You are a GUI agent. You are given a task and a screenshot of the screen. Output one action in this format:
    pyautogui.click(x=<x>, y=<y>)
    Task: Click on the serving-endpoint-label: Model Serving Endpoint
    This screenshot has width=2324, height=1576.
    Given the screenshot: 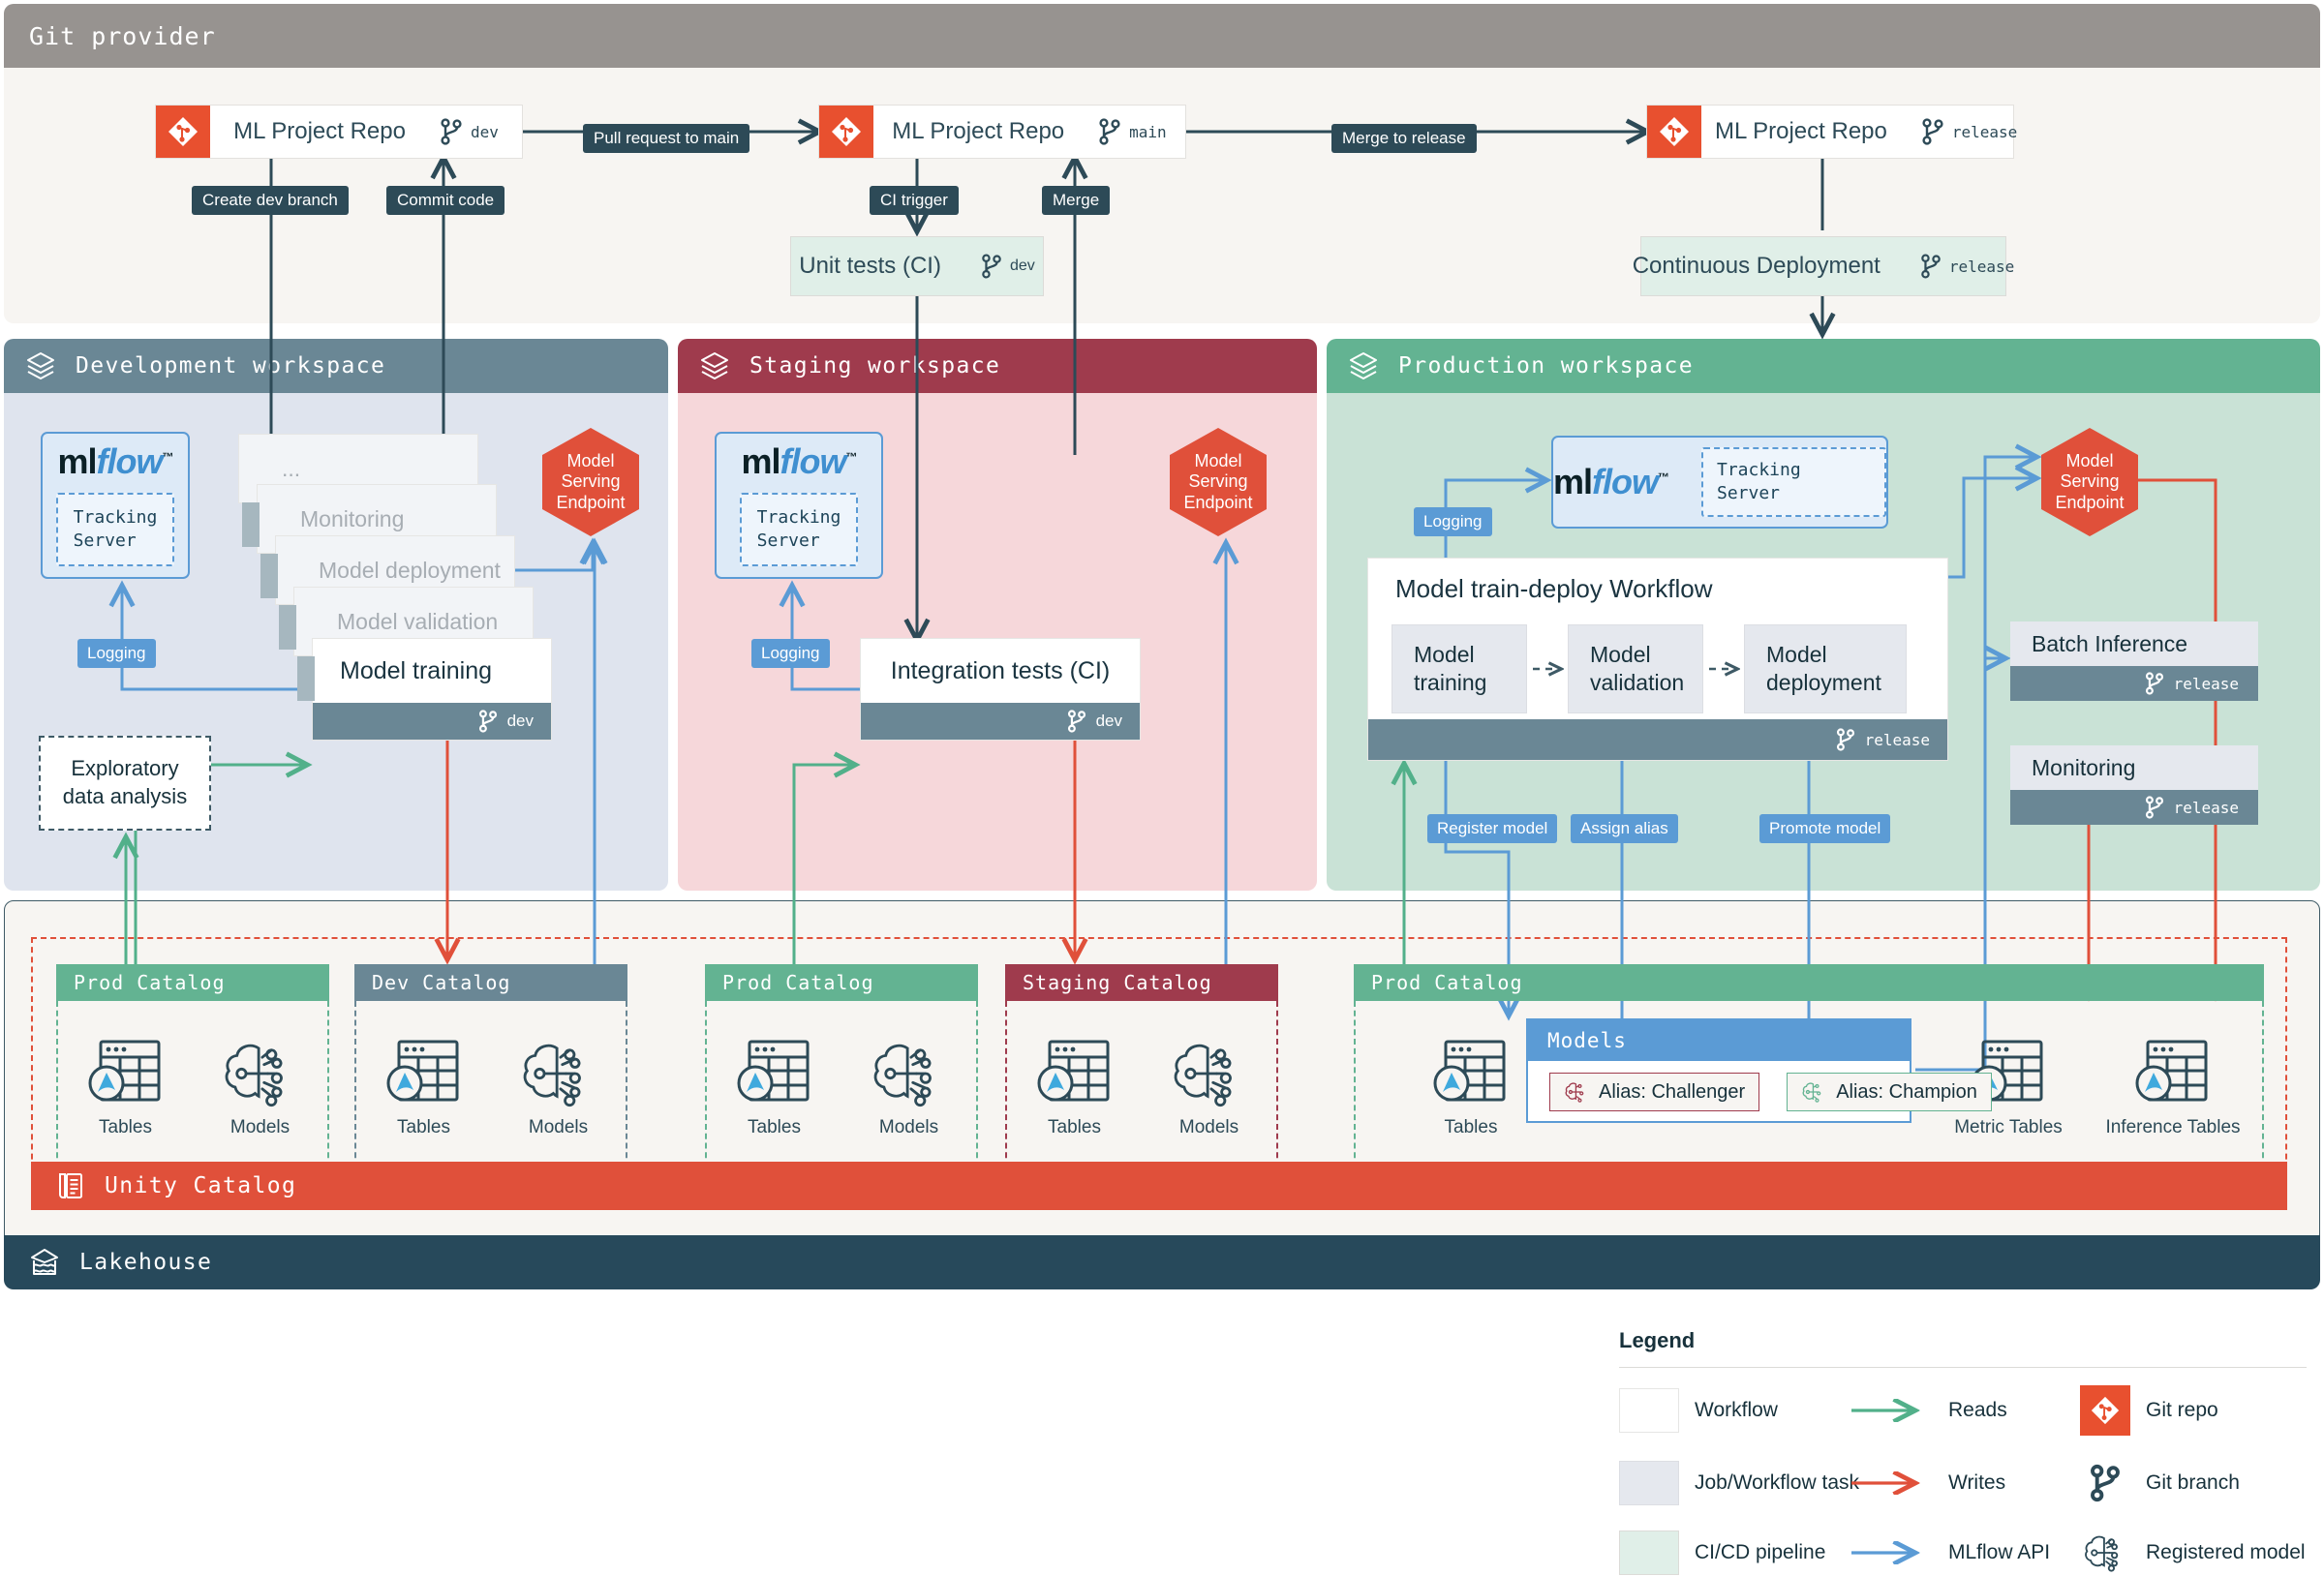 What is the action you would take?
    pyautogui.click(x=2090, y=481)
    